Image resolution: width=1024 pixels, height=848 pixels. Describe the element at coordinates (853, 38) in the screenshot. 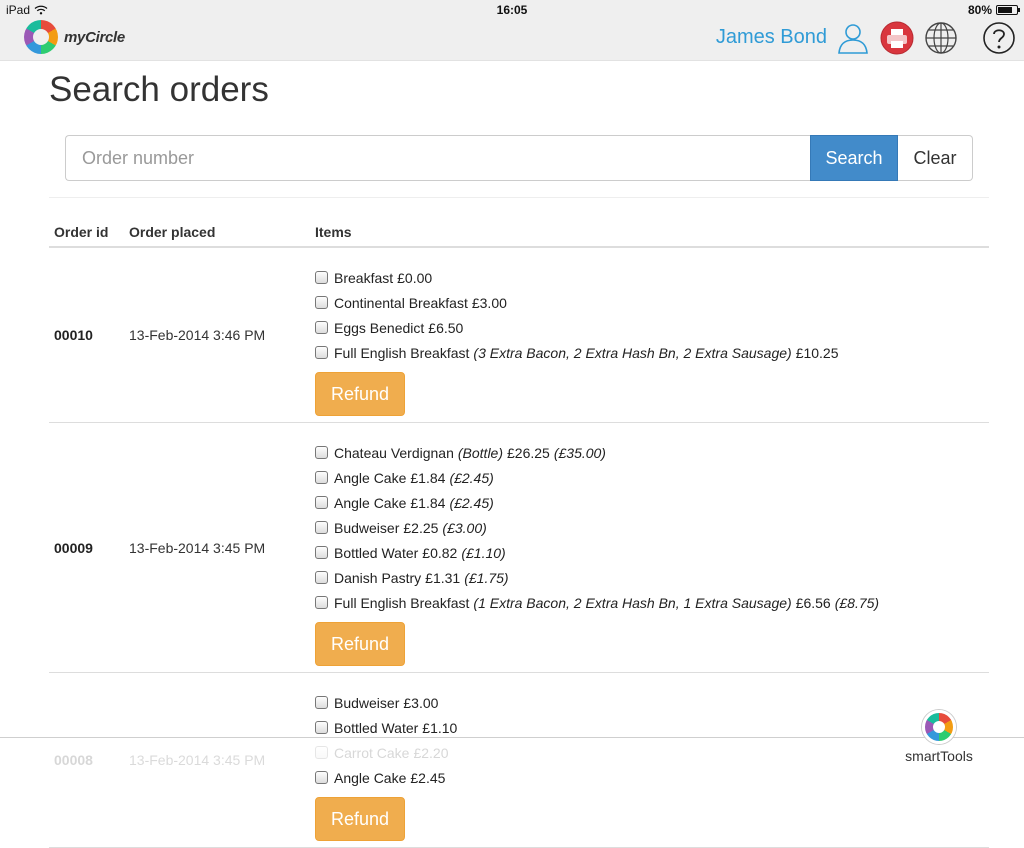

I see `user-icon` at that location.